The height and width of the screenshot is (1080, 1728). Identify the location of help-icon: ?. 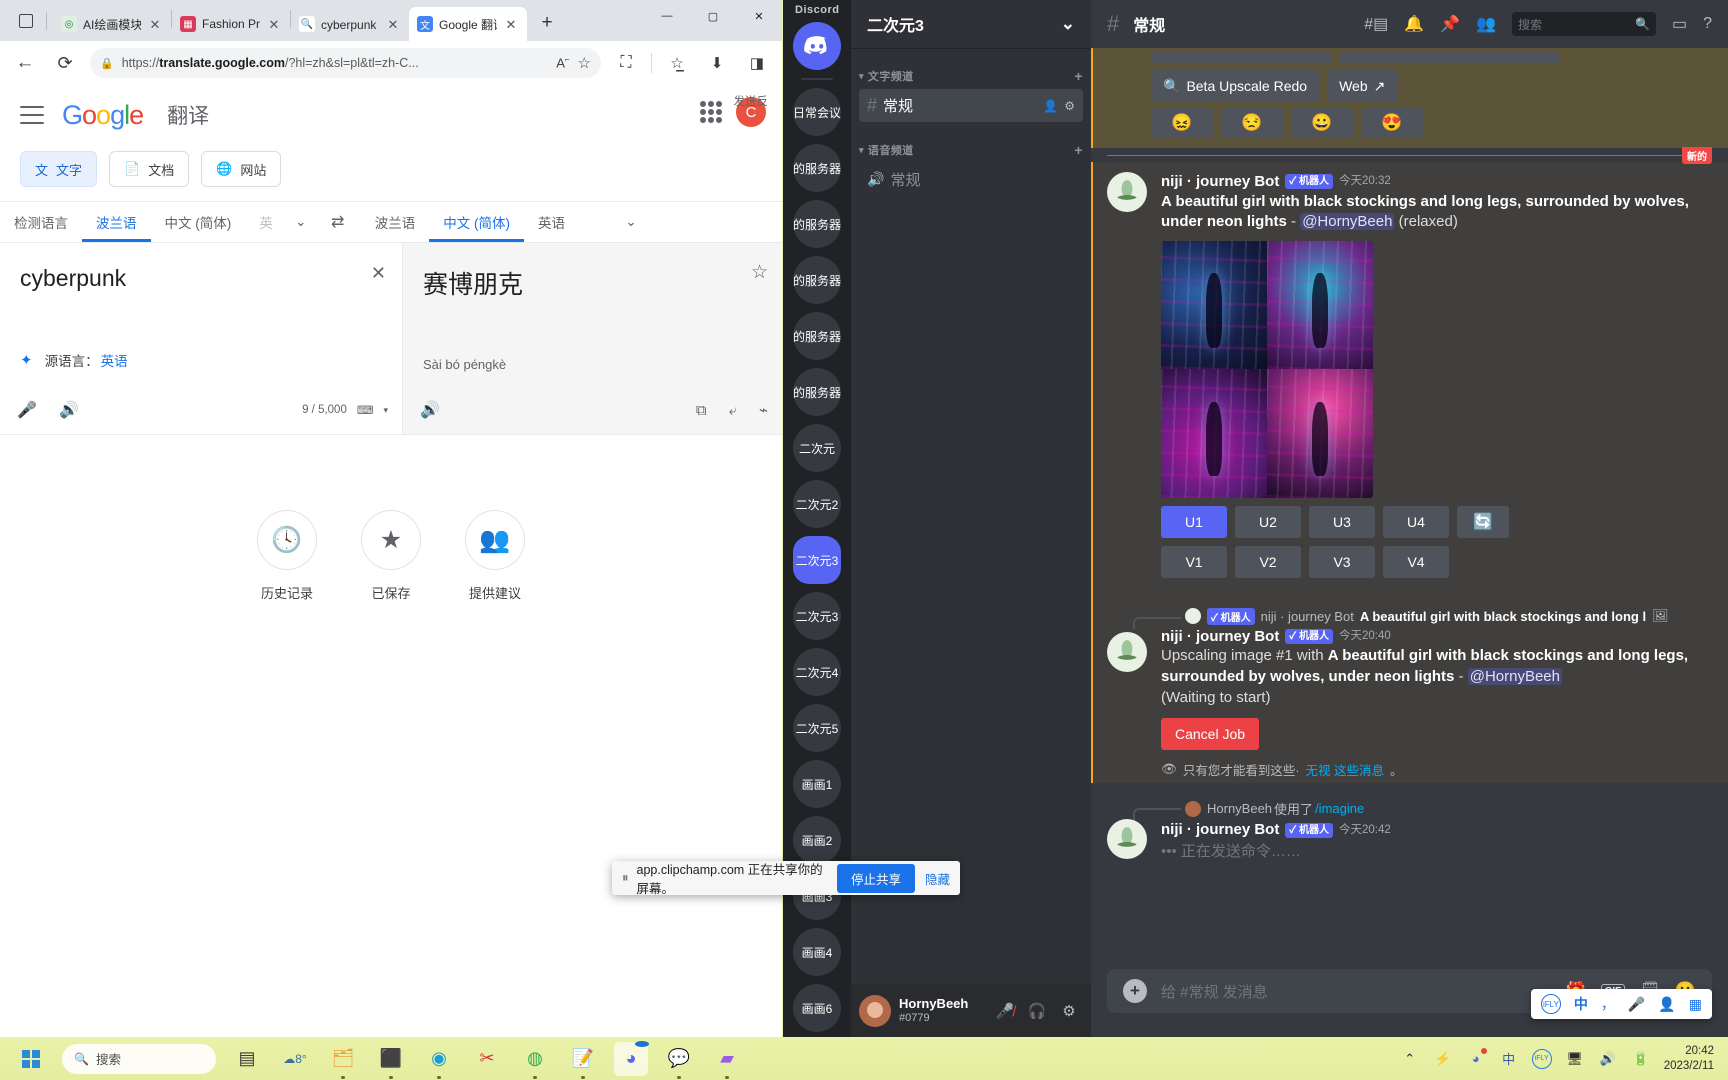
(1707, 24).